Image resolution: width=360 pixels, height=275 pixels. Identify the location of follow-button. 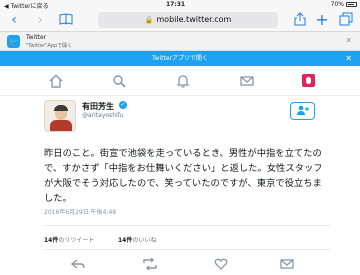
(302, 111).